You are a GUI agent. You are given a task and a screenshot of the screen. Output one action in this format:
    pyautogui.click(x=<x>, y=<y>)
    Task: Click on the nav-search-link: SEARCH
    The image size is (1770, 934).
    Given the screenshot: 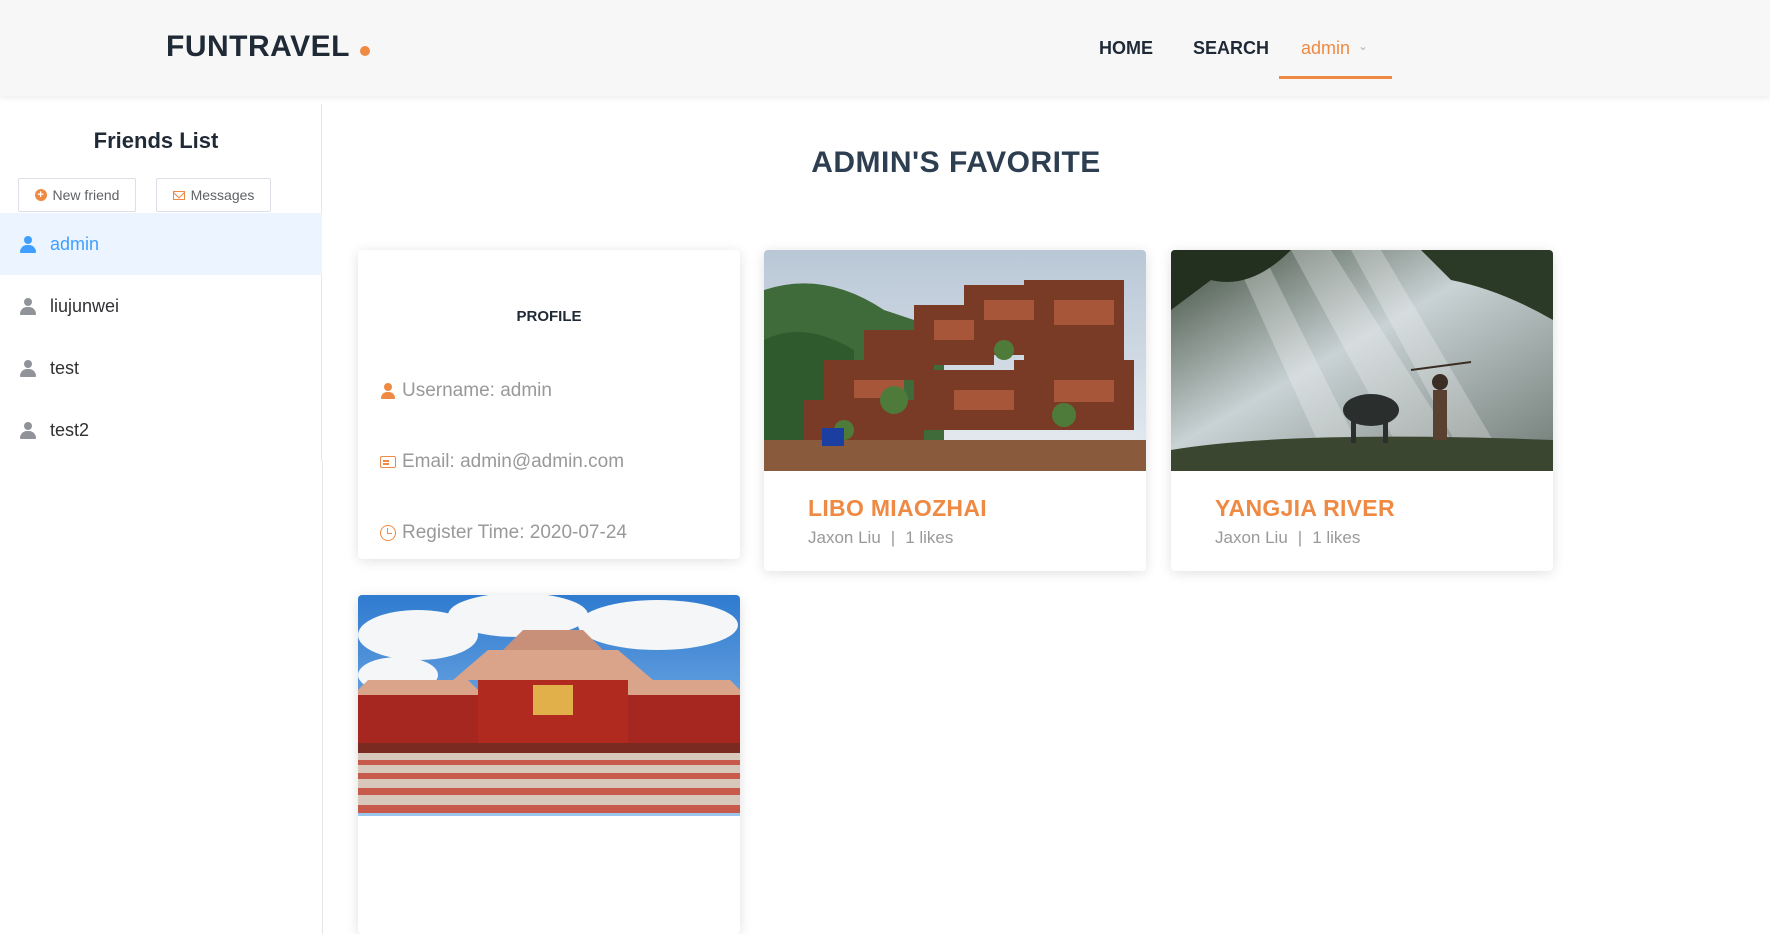 What is the action you would take?
    pyautogui.click(x=1231, y=48)
    